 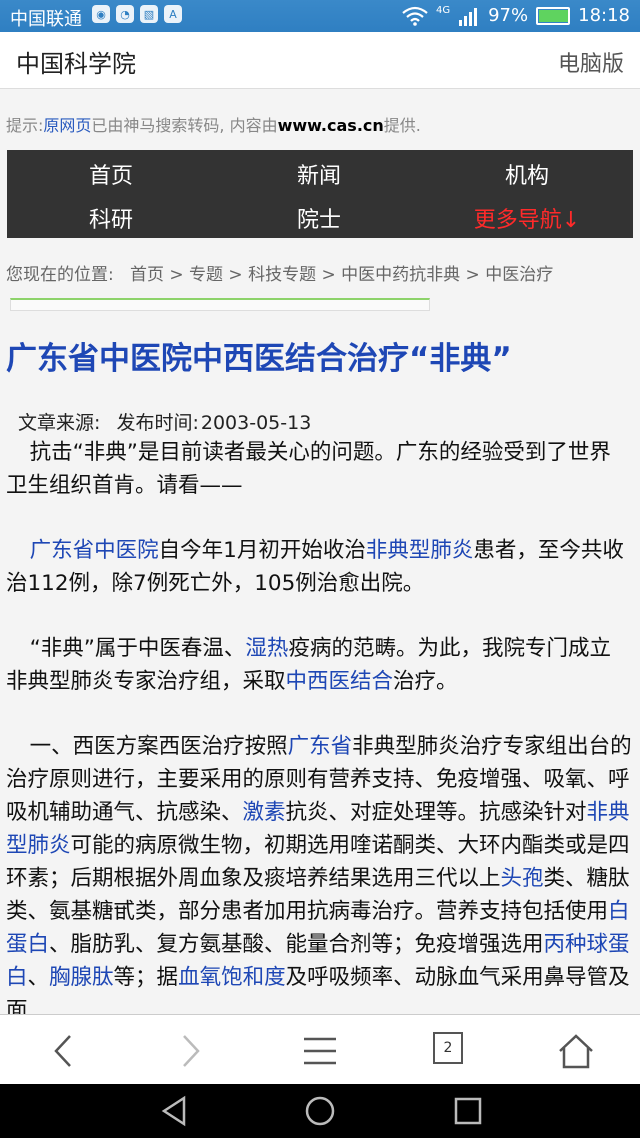 I want to click on paragraph-text: 治疗。, so click(x=425, y=681).